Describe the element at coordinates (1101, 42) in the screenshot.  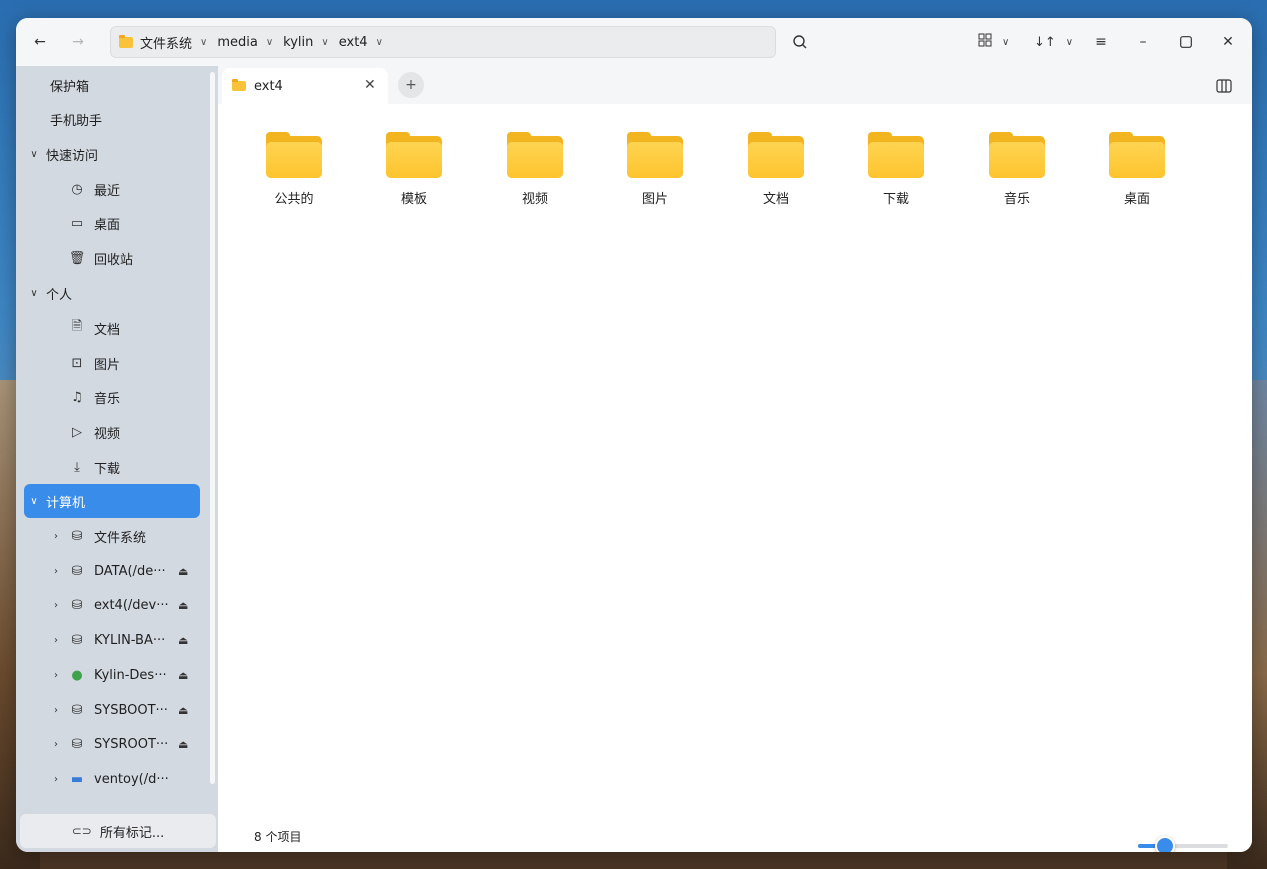
I see `menu-icon: ≡` at that location.